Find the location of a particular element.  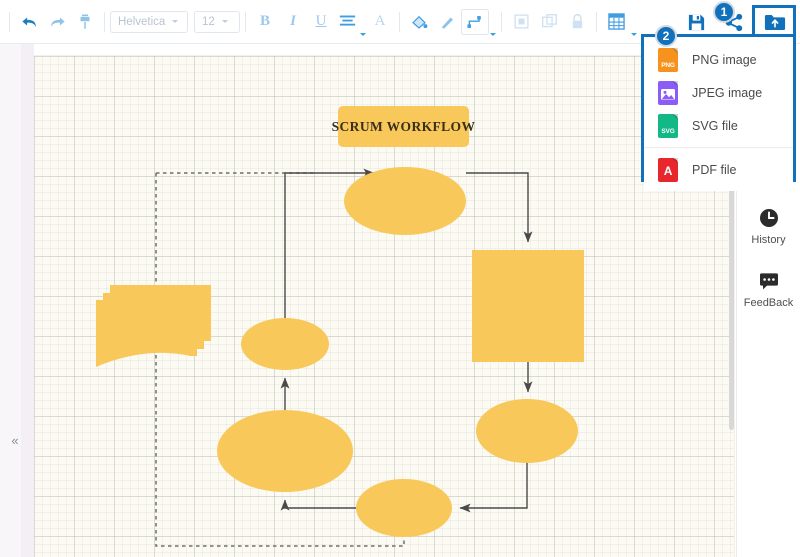

font-family-value: Helvetica is located at coordinates (142, 21).